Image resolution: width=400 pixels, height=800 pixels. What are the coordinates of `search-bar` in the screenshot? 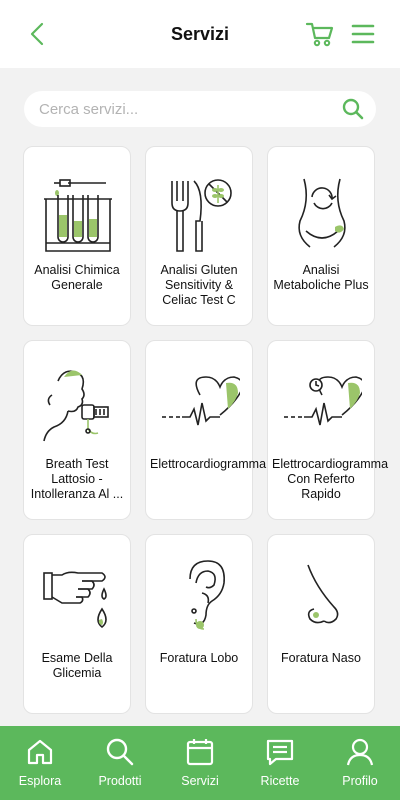 It's located at (200, 109).